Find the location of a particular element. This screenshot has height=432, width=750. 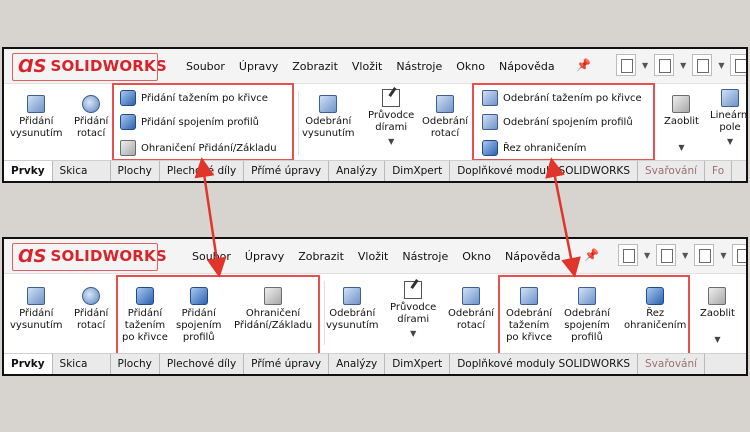

button-label: Průvodce is located at coordinates (413, 307).